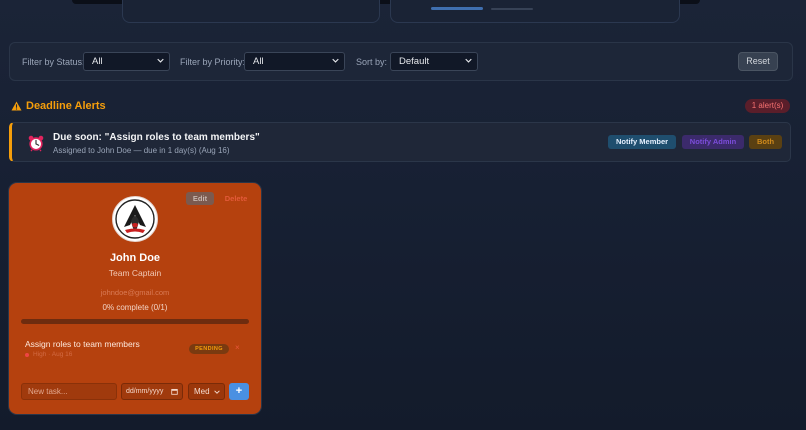  What do you see at coordinates (156, 137) in the screenshot?
I see `alert-title: Due soon: "Assign roles to team members"` at bounding box center [156, 137].